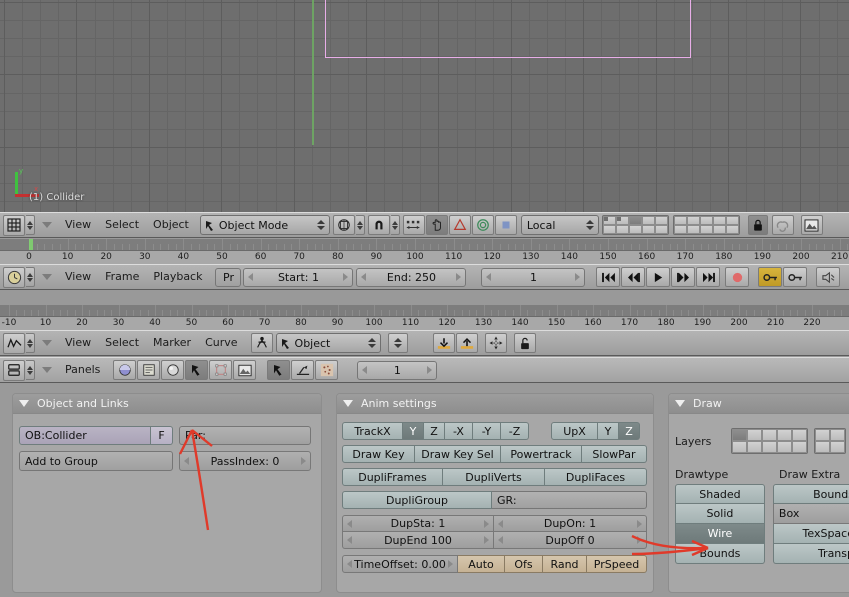 The width and height of the screenshot is (849, 597). I want to click on editor-type-icon-timeline, so click(14, 277).